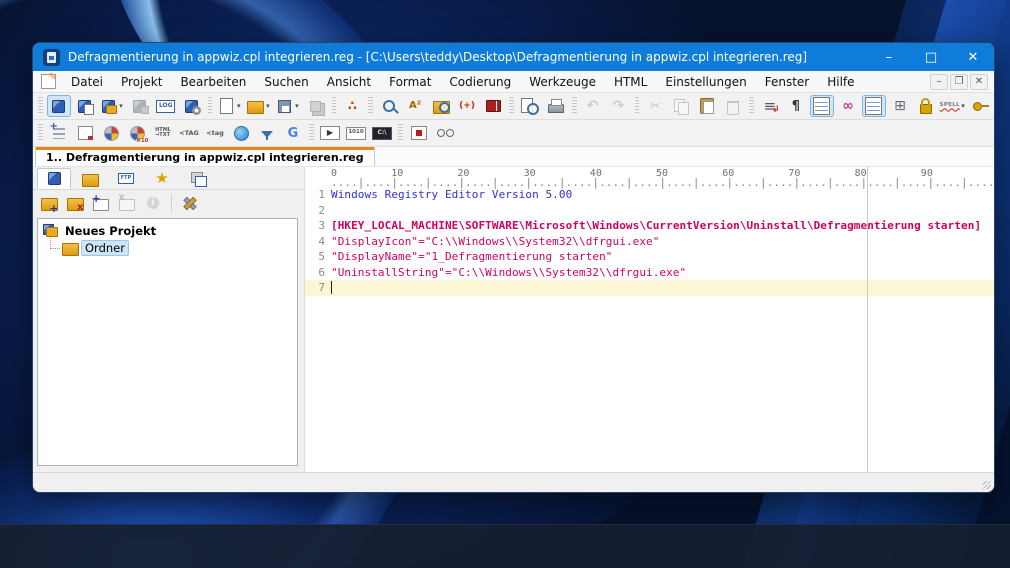 The image size is (1010, 568). I want to click on undo-button, so click(593, 106).